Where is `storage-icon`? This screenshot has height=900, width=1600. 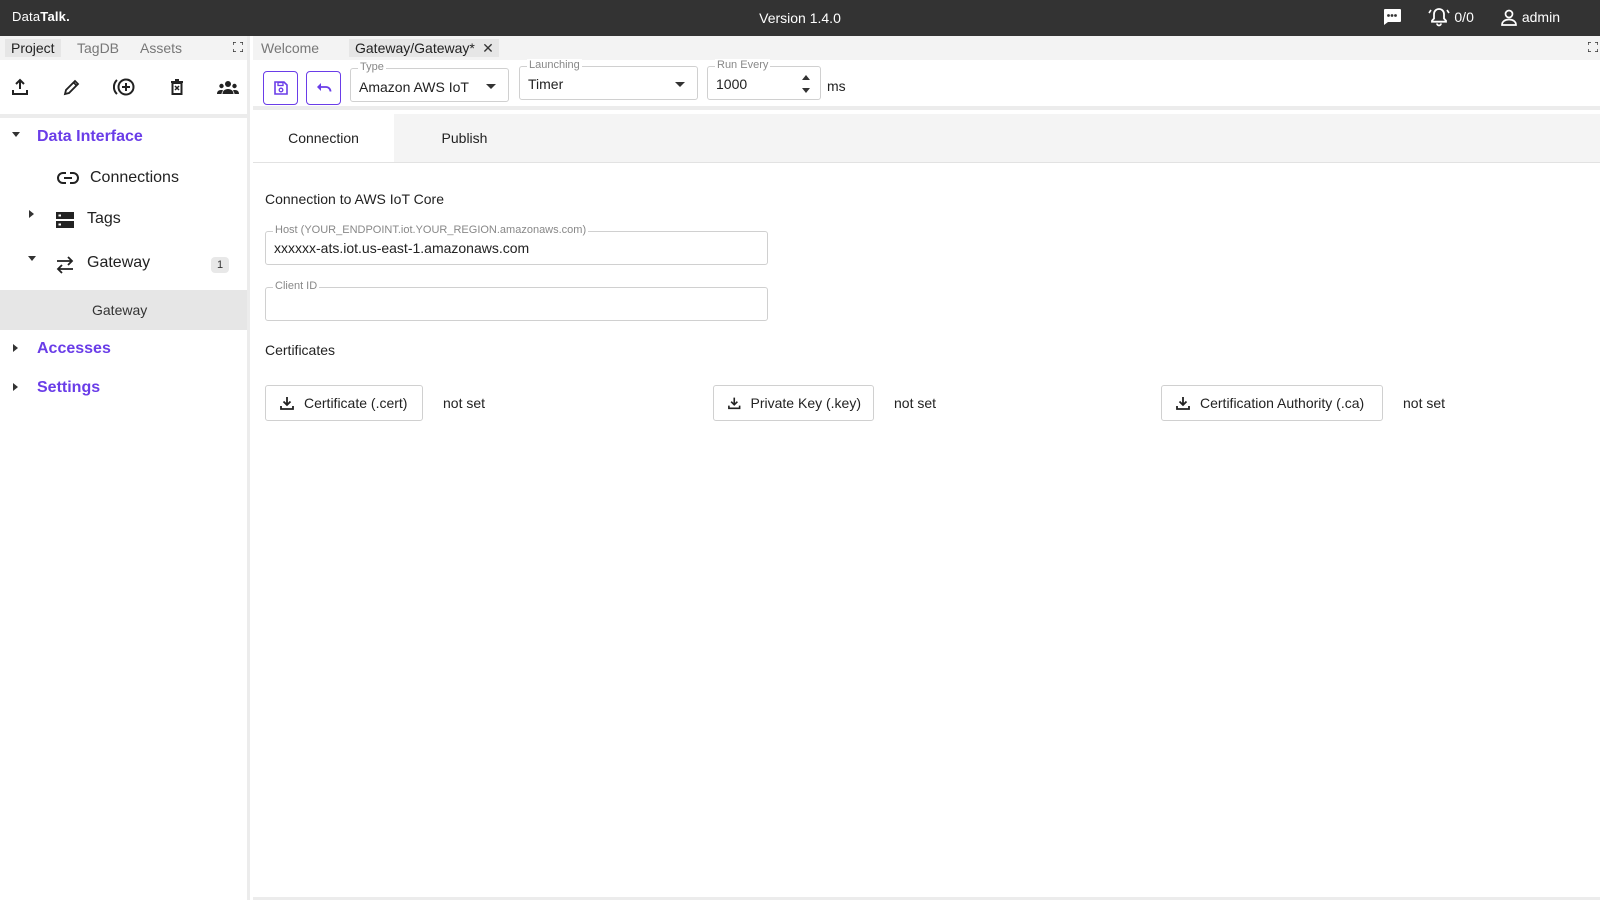 storage-icon is located at coordinates (65, 220).